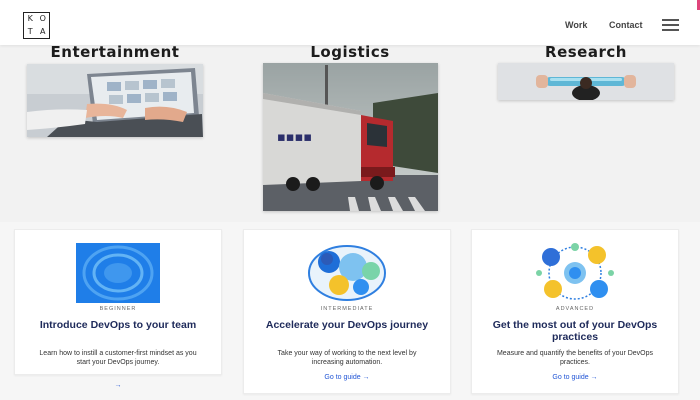 The height and width of the screenshot is (400, 700). What do you see at coordinates (575, 309) in the screenshot?
I see `level-label: ADVANCED` at bounding box center [575, 309].